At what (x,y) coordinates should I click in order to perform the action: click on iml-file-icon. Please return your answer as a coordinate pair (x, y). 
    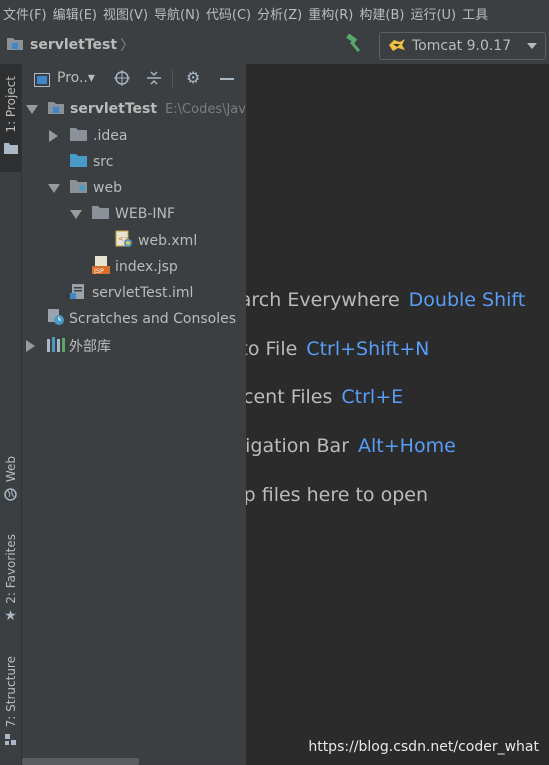
    Looking at the image, I should click on (78, 293).